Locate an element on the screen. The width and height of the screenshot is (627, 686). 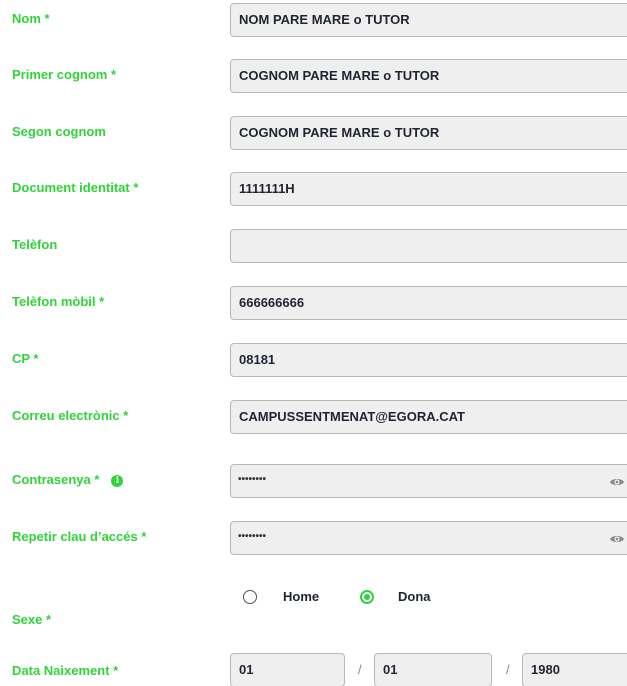
postal-code-label: CP * is located at coordinates (25, 358).